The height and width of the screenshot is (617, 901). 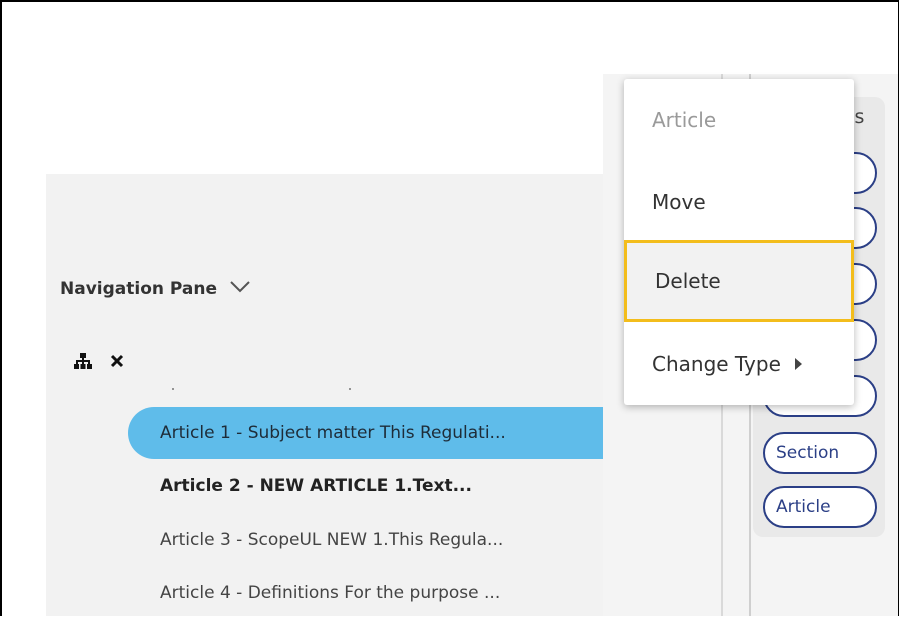 I want to click on menu-item-label: Delete, so click(x=688, y=281).